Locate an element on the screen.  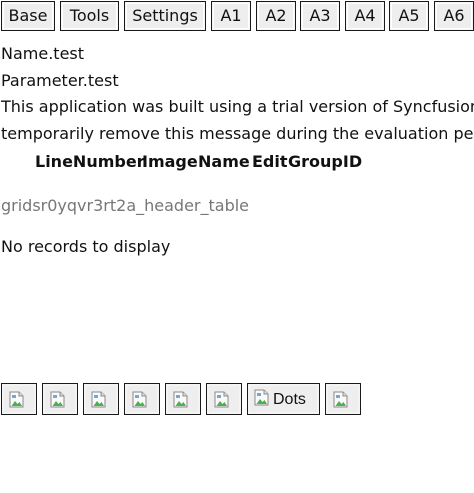
grid-header-table-id: gridsr0yqvr3rt2a_header_table is located at coordinates (125, 205).